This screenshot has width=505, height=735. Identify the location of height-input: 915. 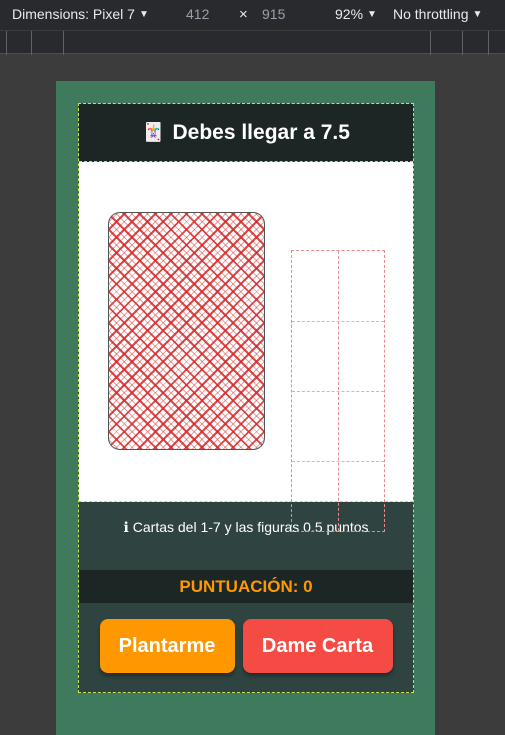
(273, 14).